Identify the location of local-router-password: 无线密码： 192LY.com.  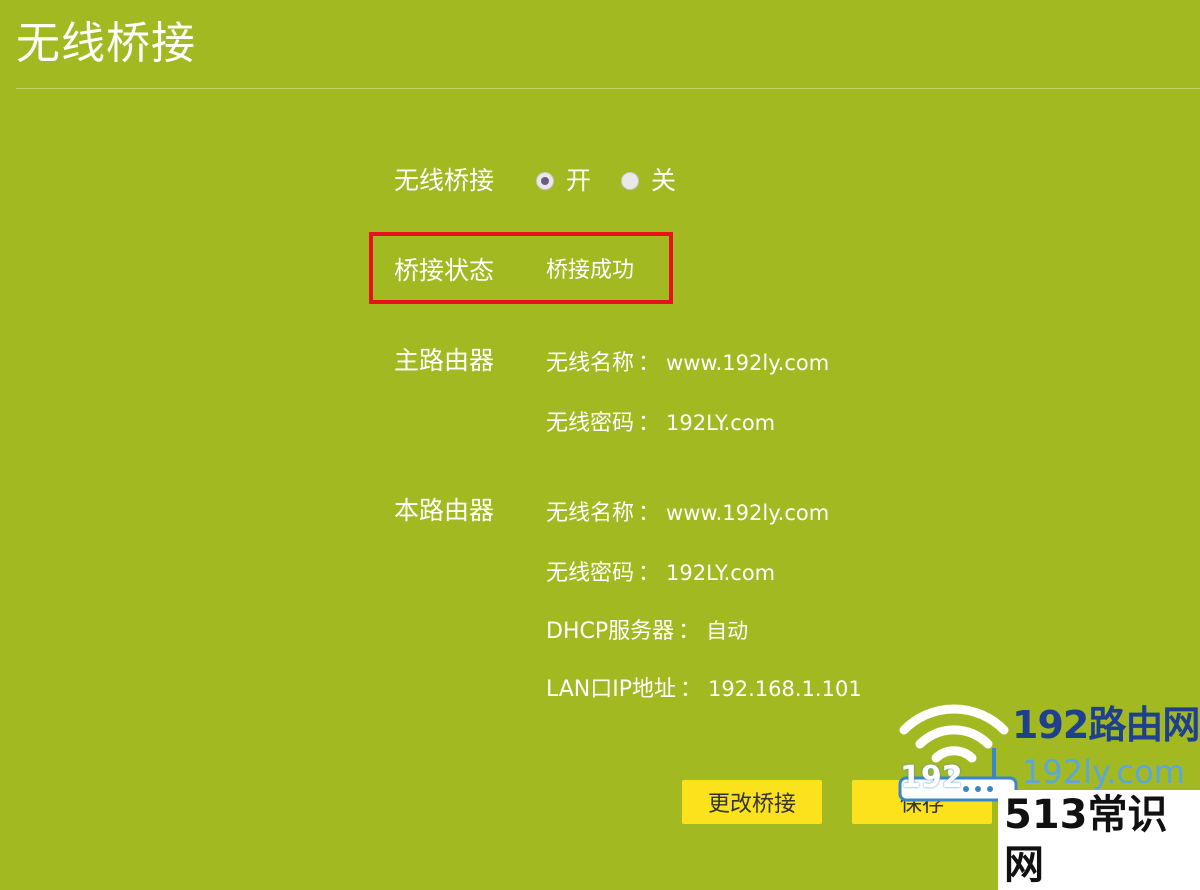
(660, 573).